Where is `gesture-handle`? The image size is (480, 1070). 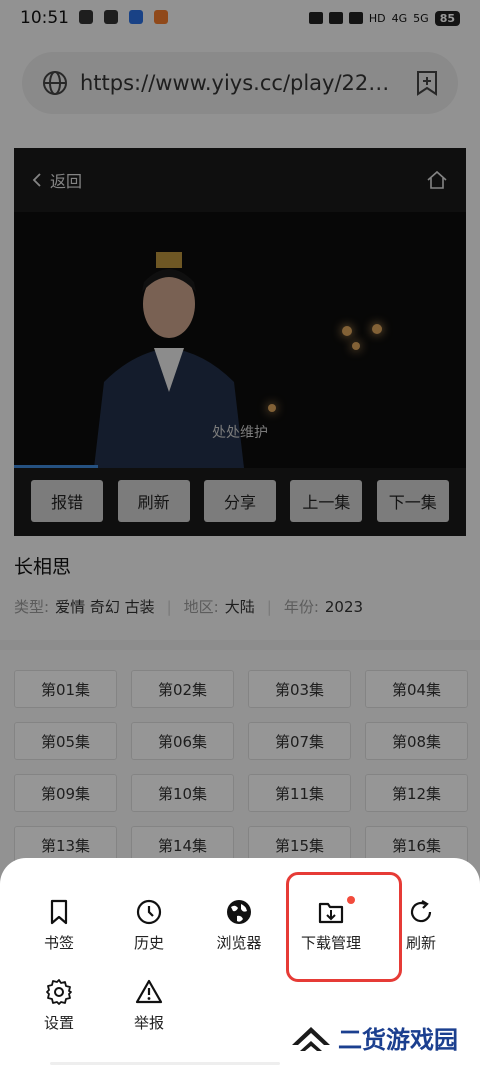 gesture-handle is located at coordinates (165, 1063).